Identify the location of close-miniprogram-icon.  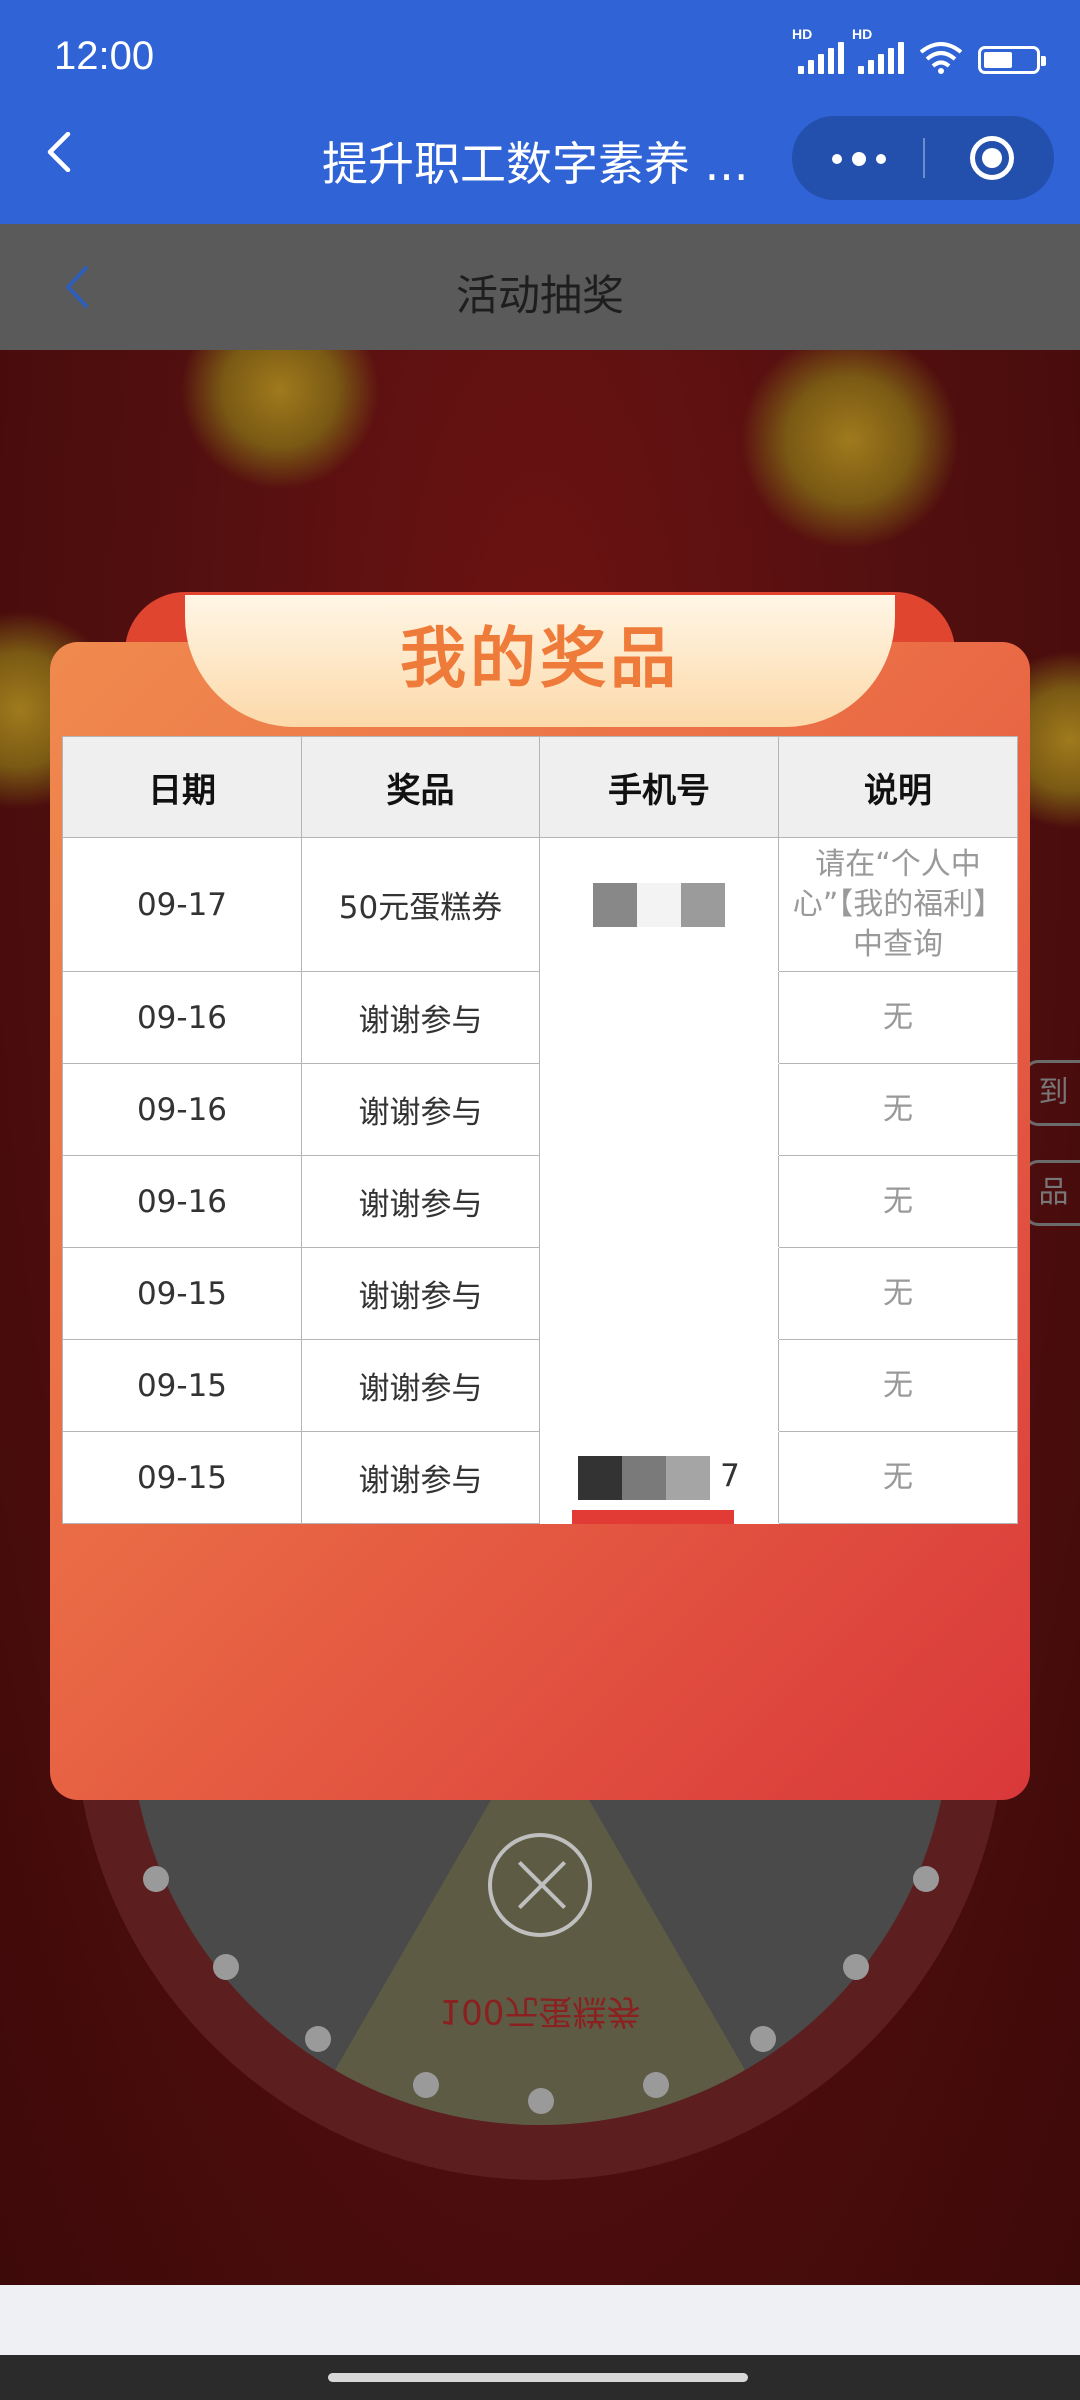
(992, 158).